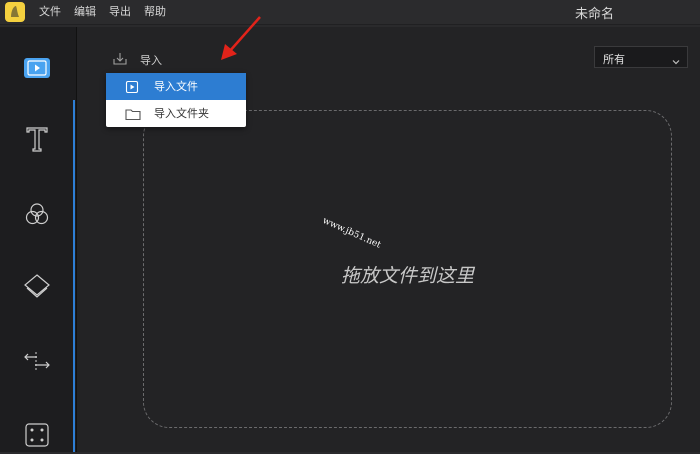  What do you see at coordinates (240, 41) in the screenshot?
I see `annotation-arrow-icon` at bounding box center [240, 41].